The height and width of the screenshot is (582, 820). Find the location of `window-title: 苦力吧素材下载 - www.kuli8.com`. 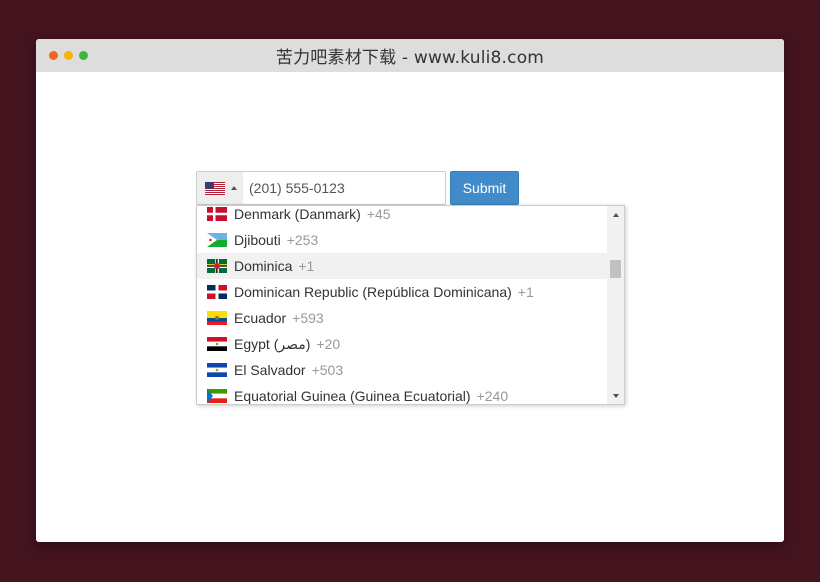

window-title: 苦力吧素材下载 - www.kuli8.com is located at coordinates (410, 58).